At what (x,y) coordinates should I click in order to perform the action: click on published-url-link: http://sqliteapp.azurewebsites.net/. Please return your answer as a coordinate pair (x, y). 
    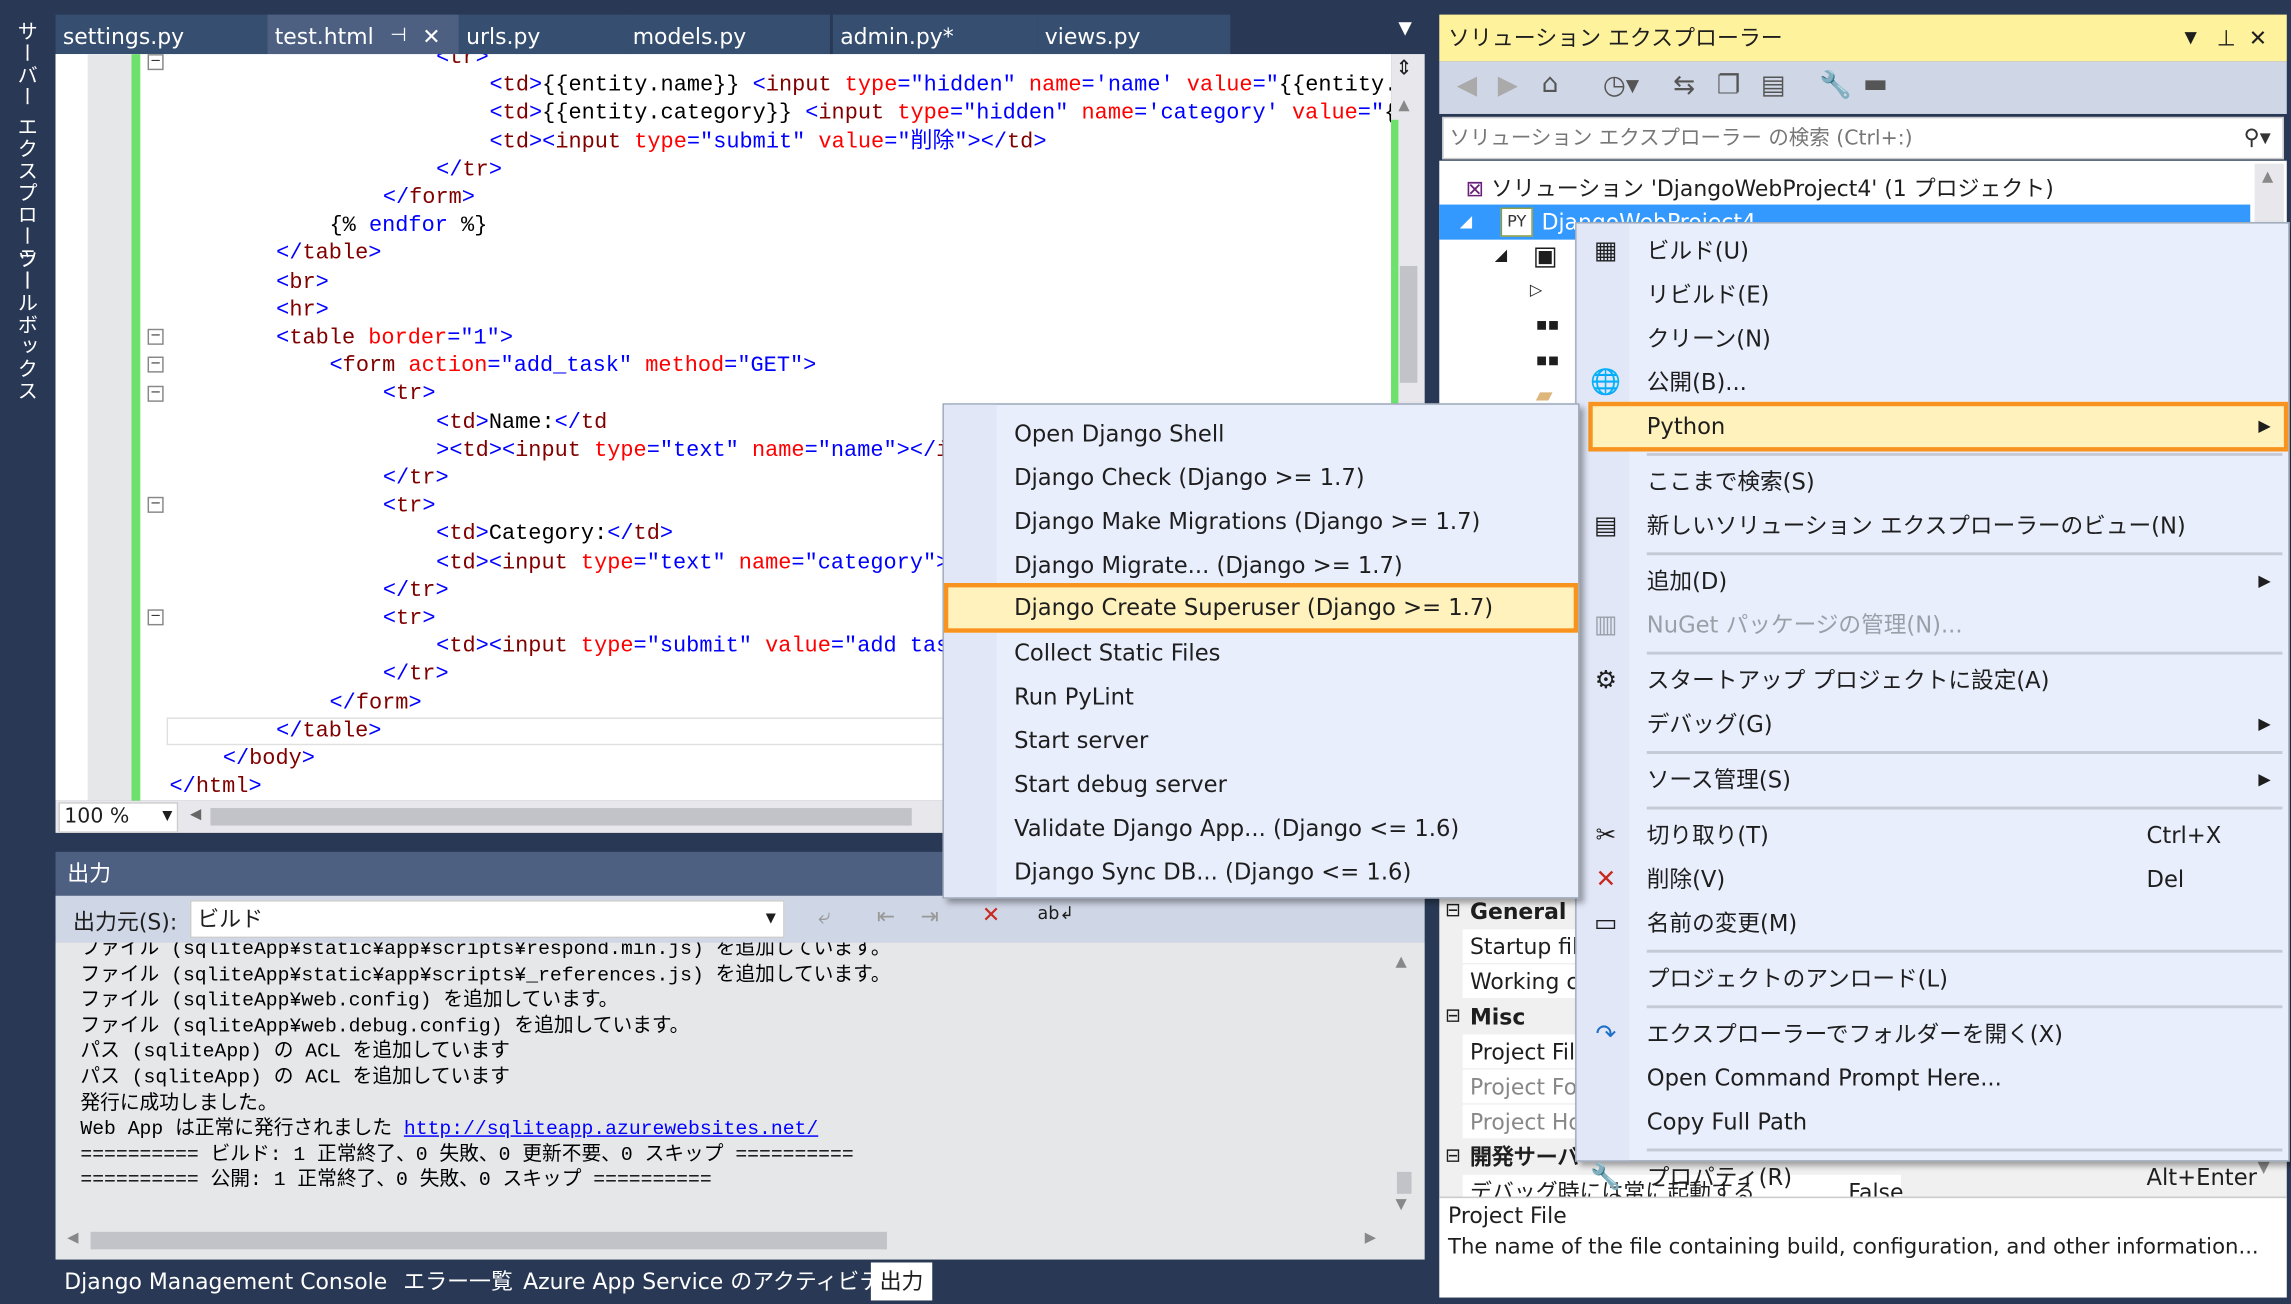
    Looking at the image, I should click on (611, 1131).